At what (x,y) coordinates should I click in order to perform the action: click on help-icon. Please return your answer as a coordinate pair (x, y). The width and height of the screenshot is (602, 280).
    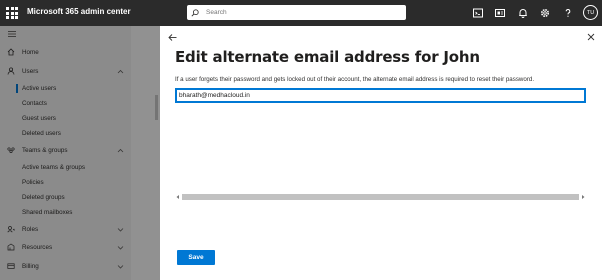
    Looking at the image, I should click on (568, 13).